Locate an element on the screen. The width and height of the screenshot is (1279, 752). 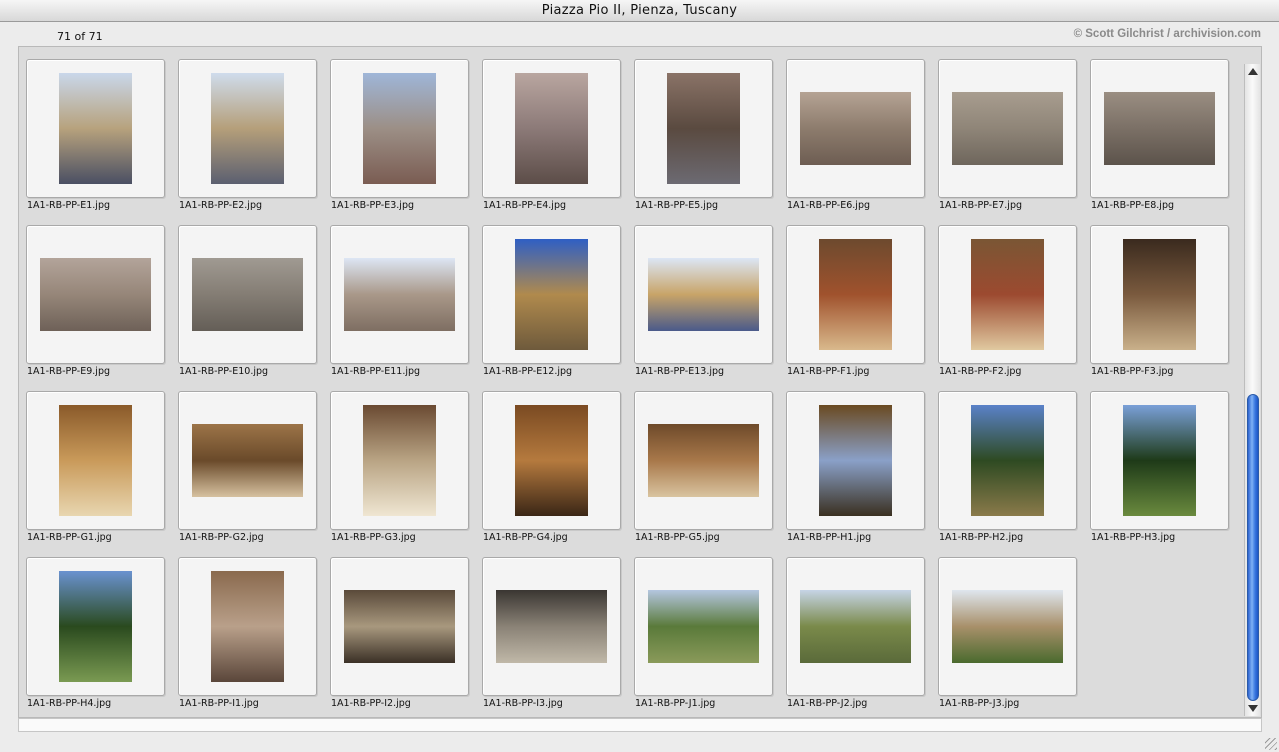
thumbnail-item: 1A1-RB-PP-E13.jpg is located at coordinates (703, 296).